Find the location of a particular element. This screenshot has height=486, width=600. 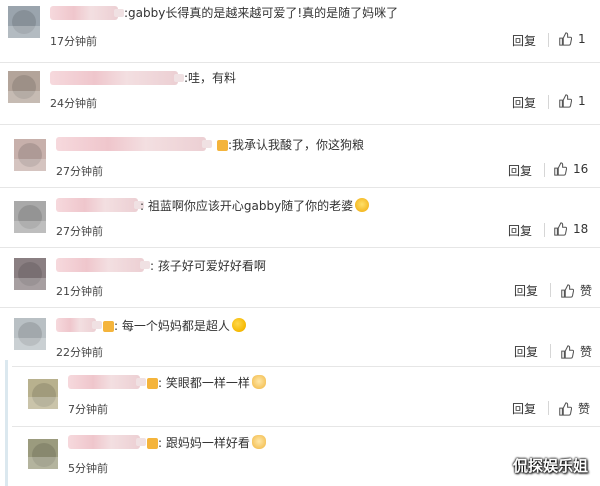

comment-text: : 孩子好可爱好好看啊 is located at coordinates (208, 266).